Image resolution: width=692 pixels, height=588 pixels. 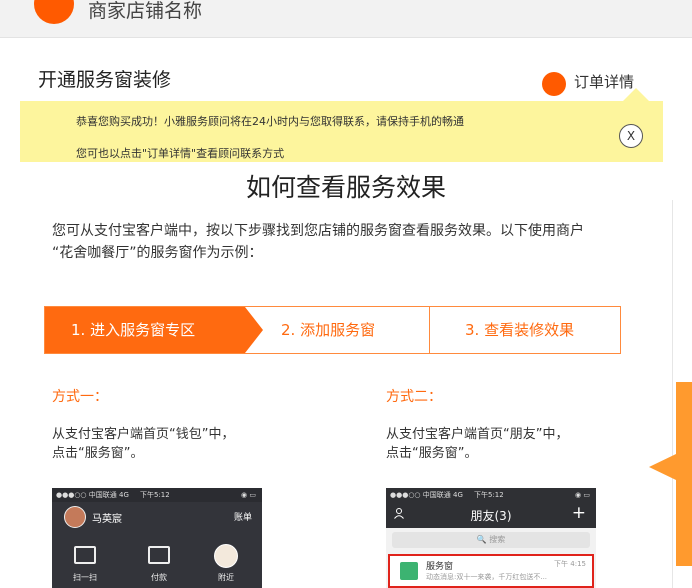 I want to click on service-window-time: 下午 4:15, so click(x=570, y=564).